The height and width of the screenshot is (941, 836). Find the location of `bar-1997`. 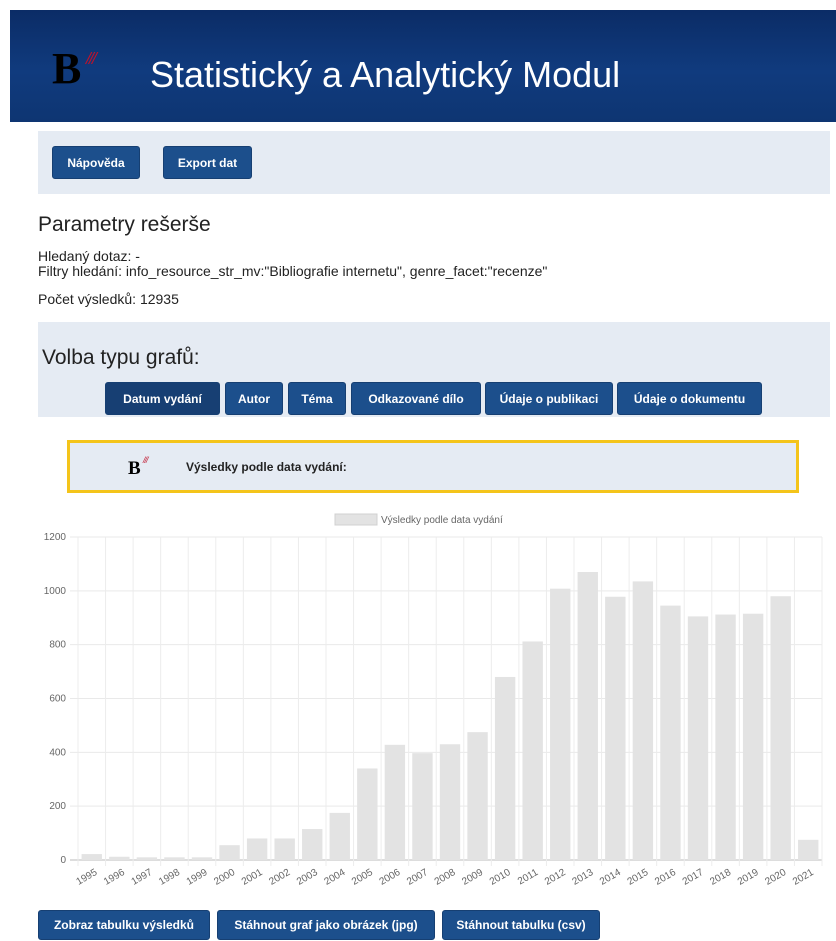

bar-1997 is located at coordinates (147, 858).